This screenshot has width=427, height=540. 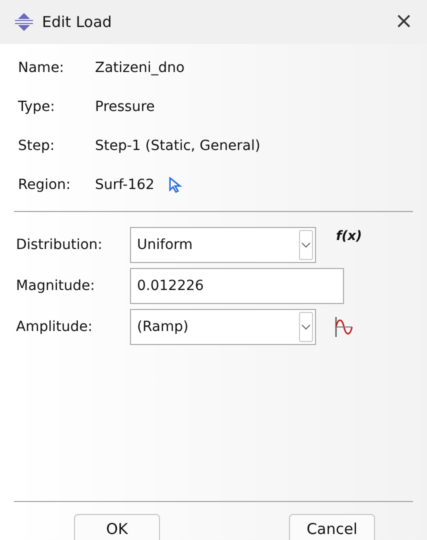 I want to click on close-button: ×, so click(x=403, y=22).